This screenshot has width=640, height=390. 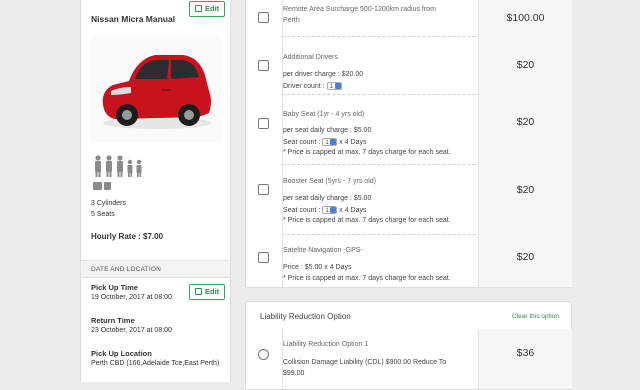 What do you see at coordinates (103, 214) in the screenshot?
I see `seats-text: 5 Seats` at bounding box center [103, 214].